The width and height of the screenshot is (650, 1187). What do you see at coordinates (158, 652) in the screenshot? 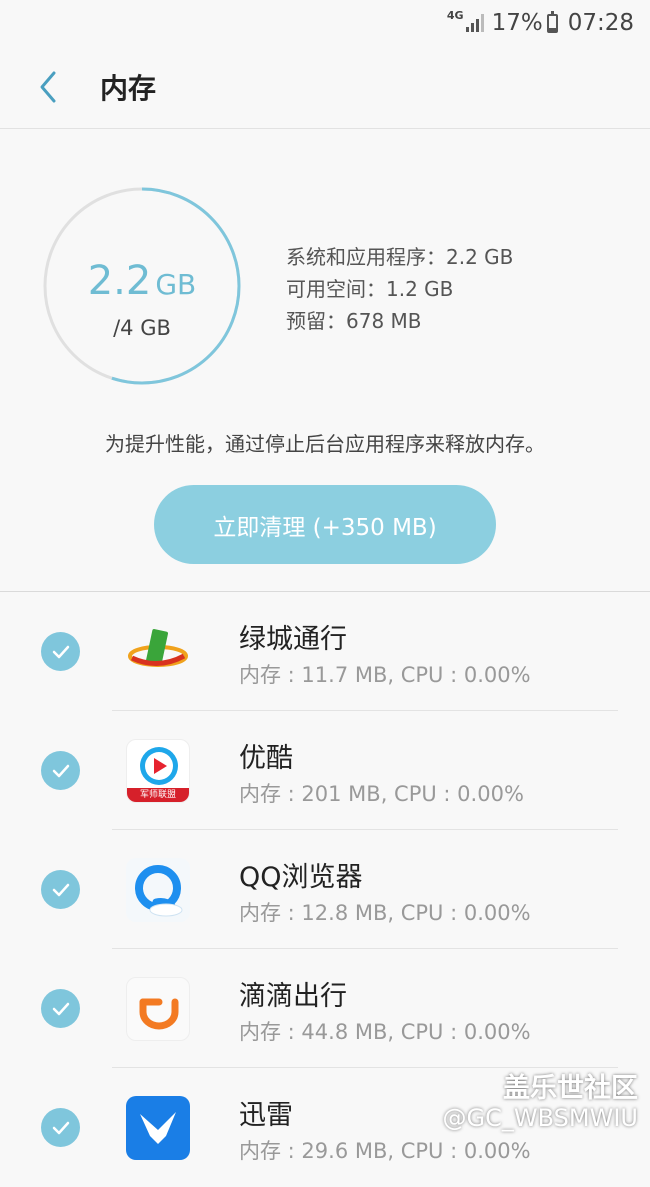
I see `lvcheng-app-icon` at bounding box center [158, 652].